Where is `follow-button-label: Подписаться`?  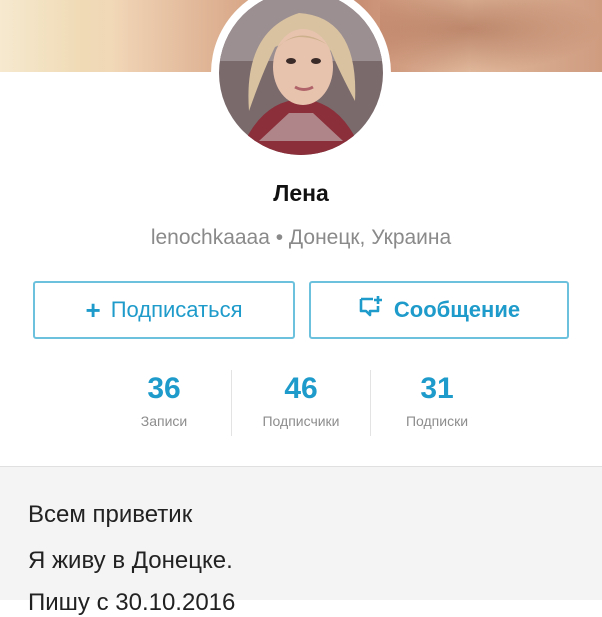 follow-button-label: Подписаться is located at coordinates (176, 309).